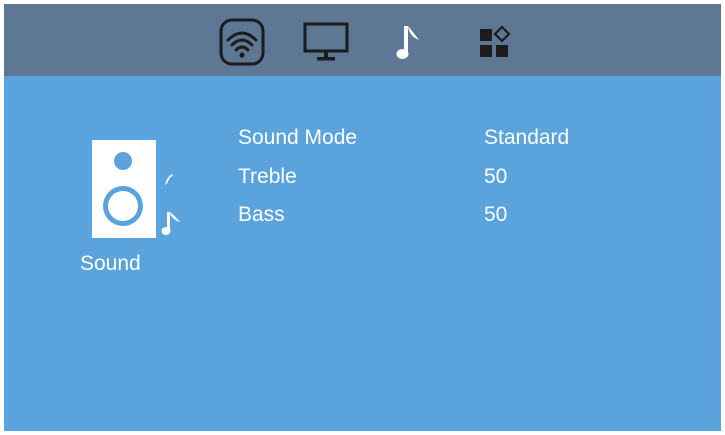 Image resolution: width=725 pixels, height=435 pixels. I want to click on panel-title: Sound, so click(110, 263).